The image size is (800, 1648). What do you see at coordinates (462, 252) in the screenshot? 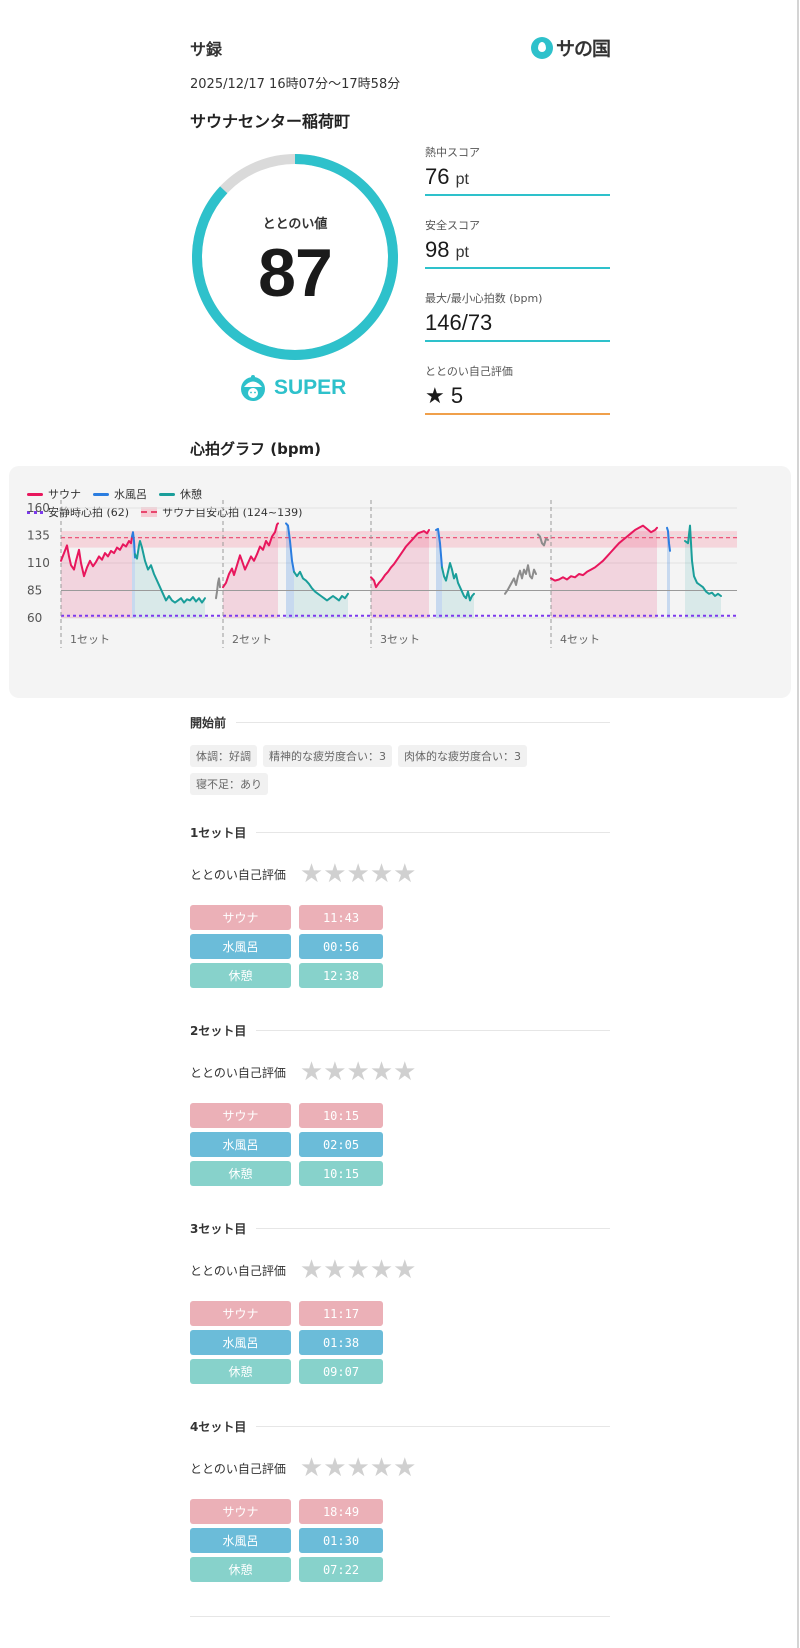
I see `score-safety-unit: pt` at bounding box center [462, 252].